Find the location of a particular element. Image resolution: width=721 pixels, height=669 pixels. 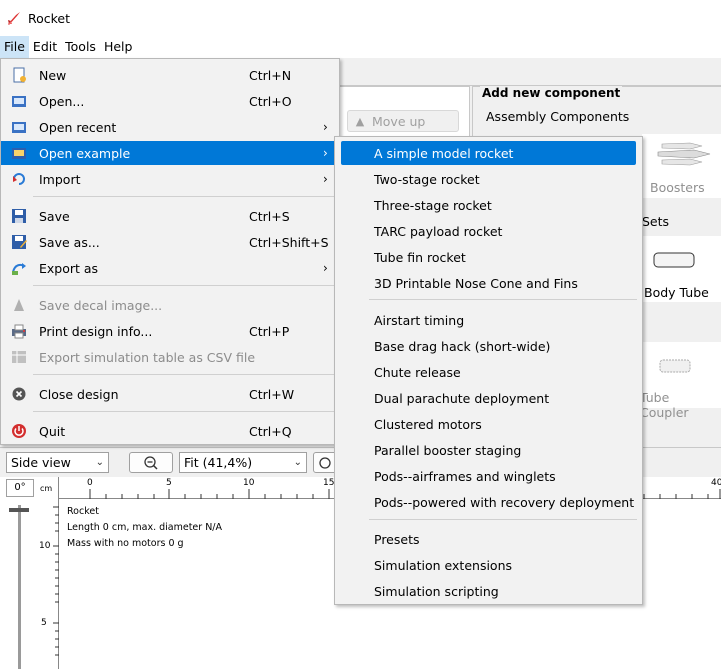

close-design-icon is located at coordinates (19, 394).